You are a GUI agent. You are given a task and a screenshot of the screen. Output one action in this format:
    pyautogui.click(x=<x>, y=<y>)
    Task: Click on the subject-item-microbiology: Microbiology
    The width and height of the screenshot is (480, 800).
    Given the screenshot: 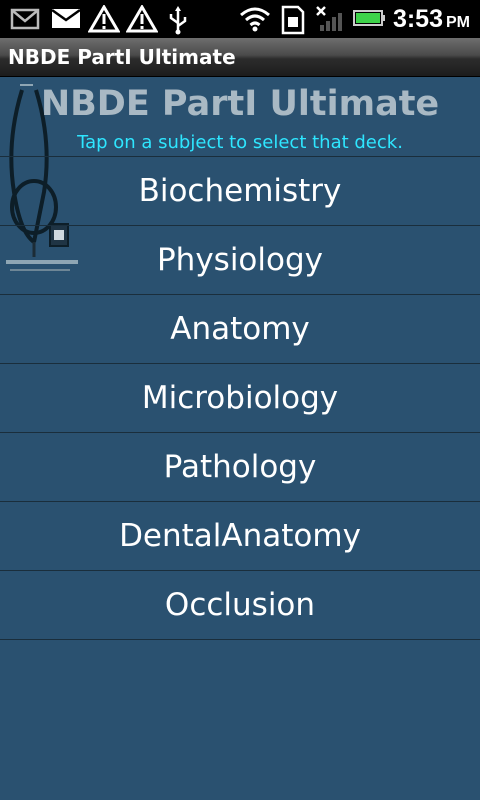 What is the action you would take?
    pyautogui.click(x=240, y=397)
    